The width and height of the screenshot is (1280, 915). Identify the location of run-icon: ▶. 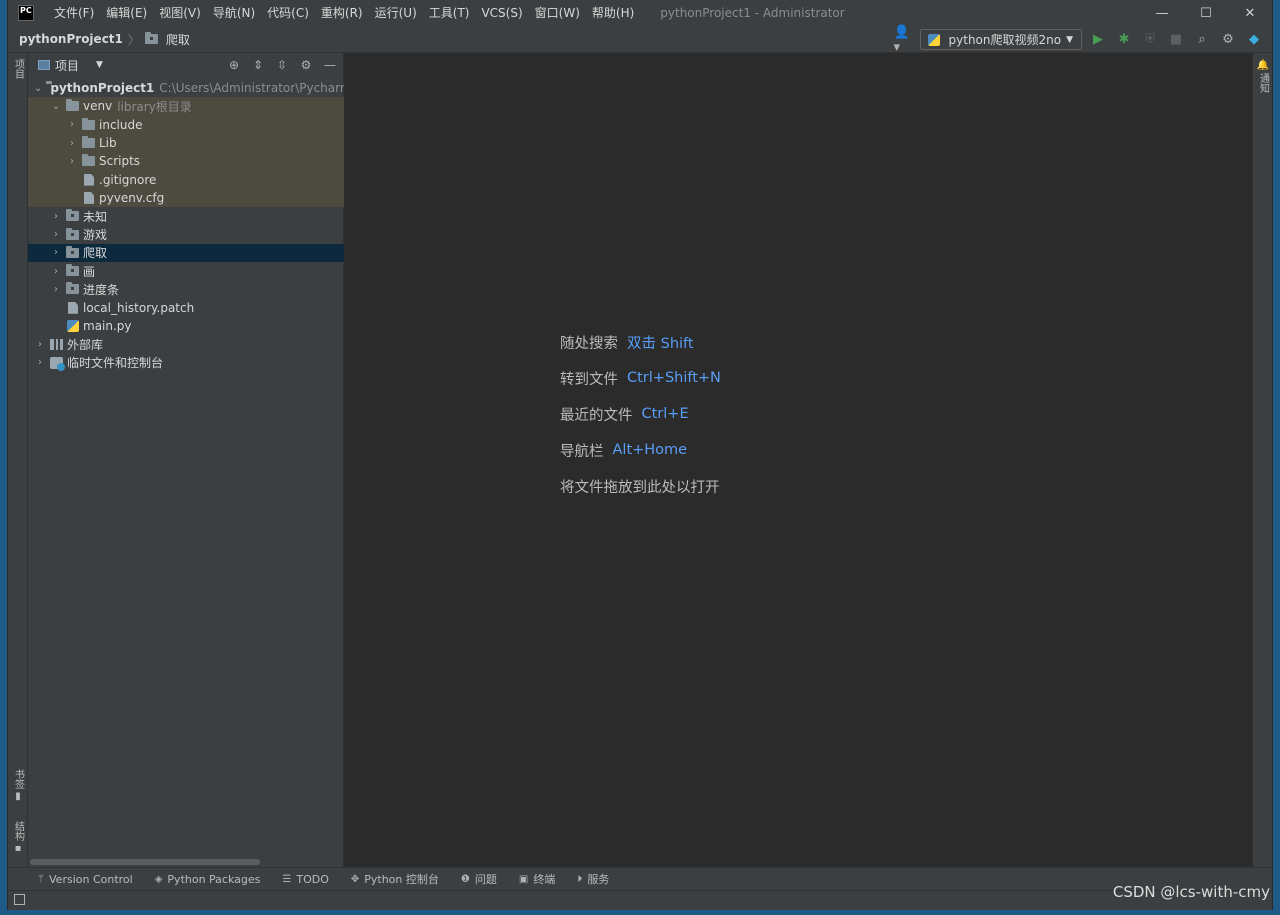
(1098, 40).